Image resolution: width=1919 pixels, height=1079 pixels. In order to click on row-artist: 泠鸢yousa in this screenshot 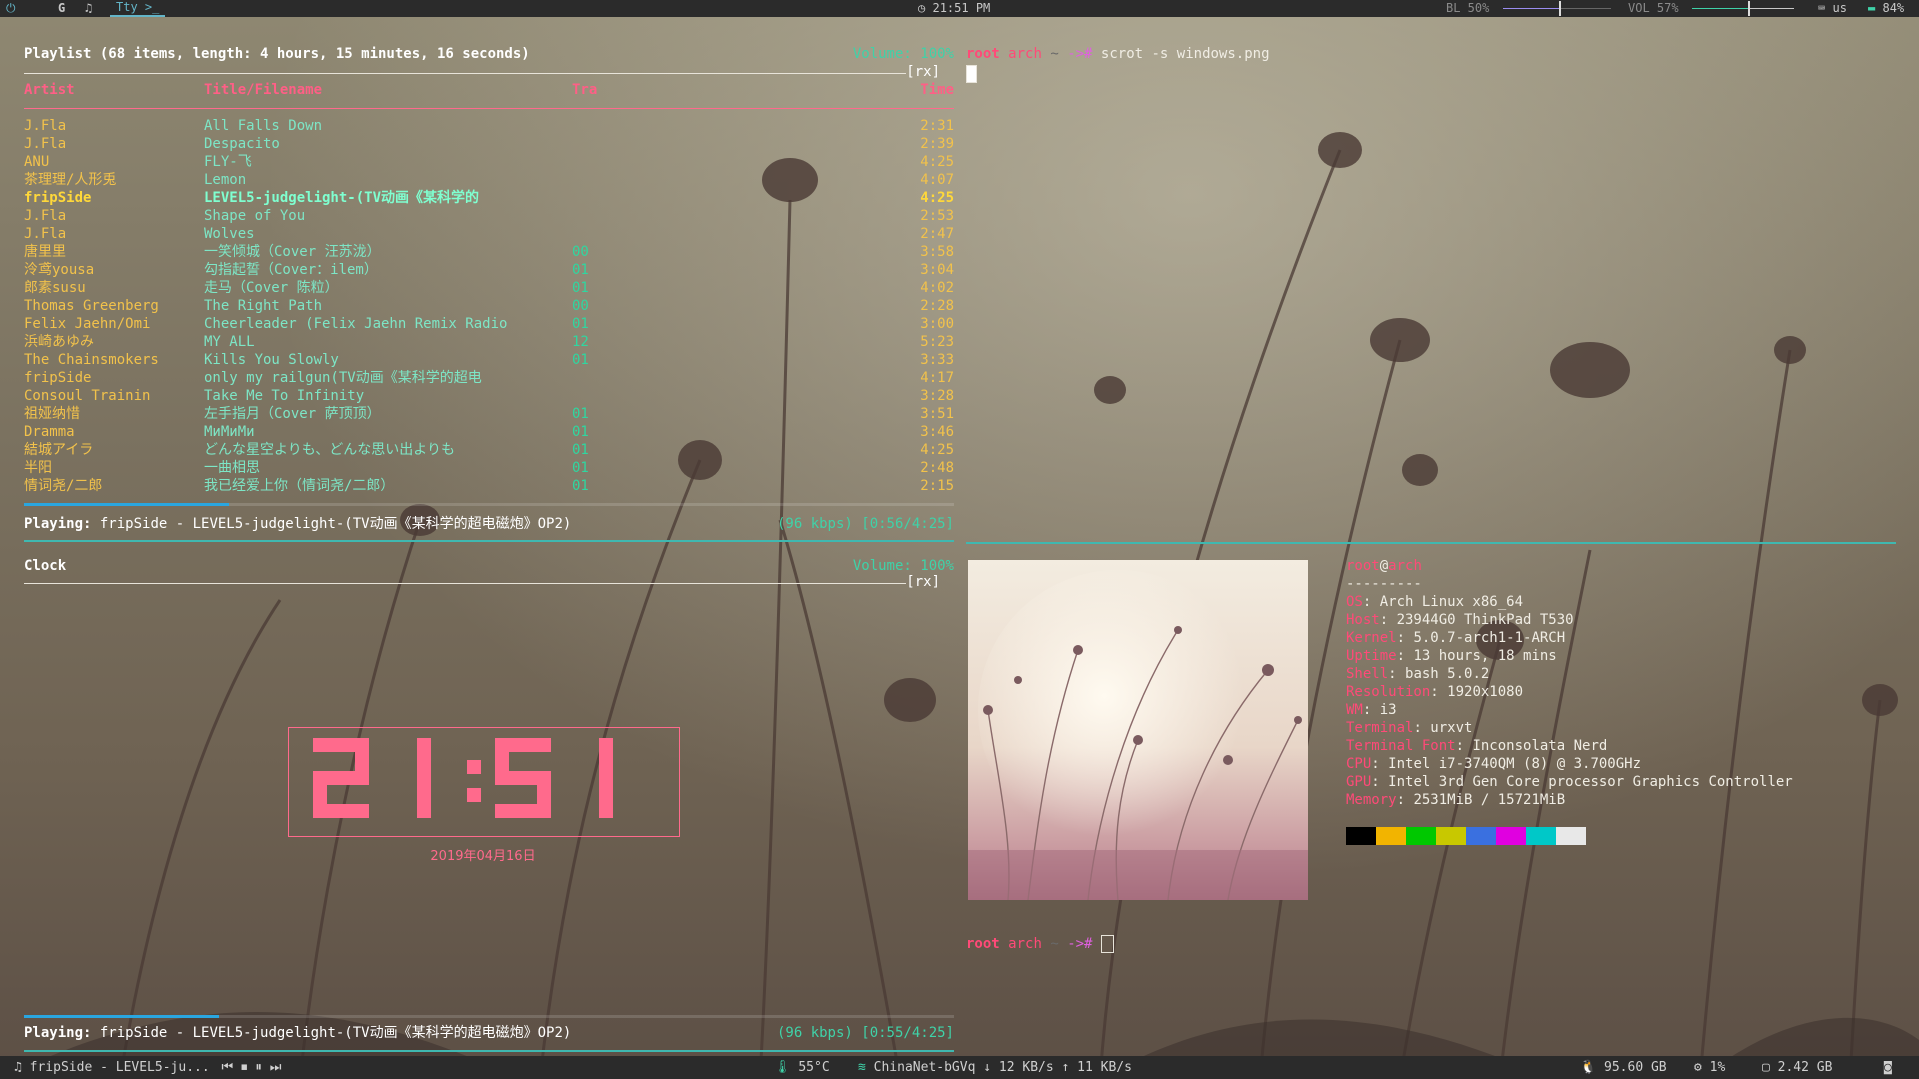, I will do `click(59, 270)`.